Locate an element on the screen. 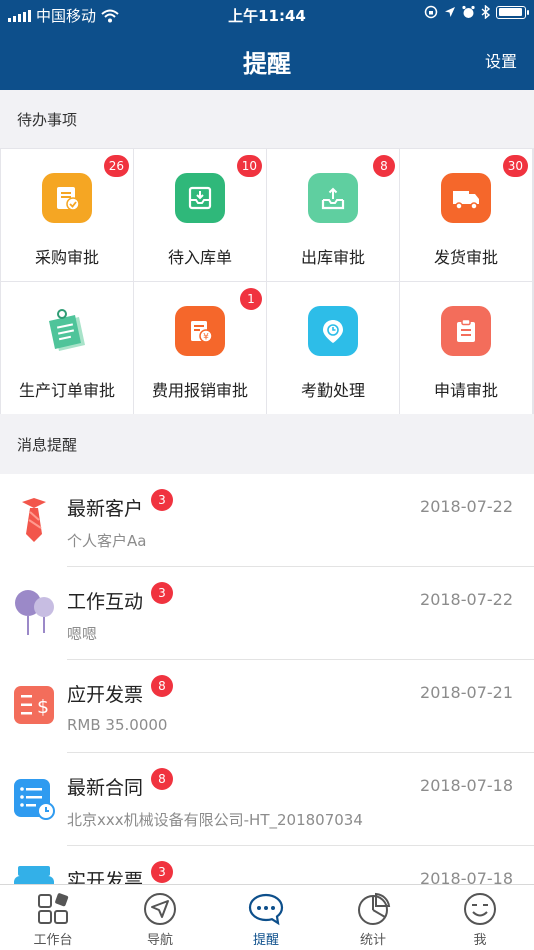 Image resolution: width=534 pixels, height=950 pixels. tab-label: 统计 is located at coordinates (372, 940).